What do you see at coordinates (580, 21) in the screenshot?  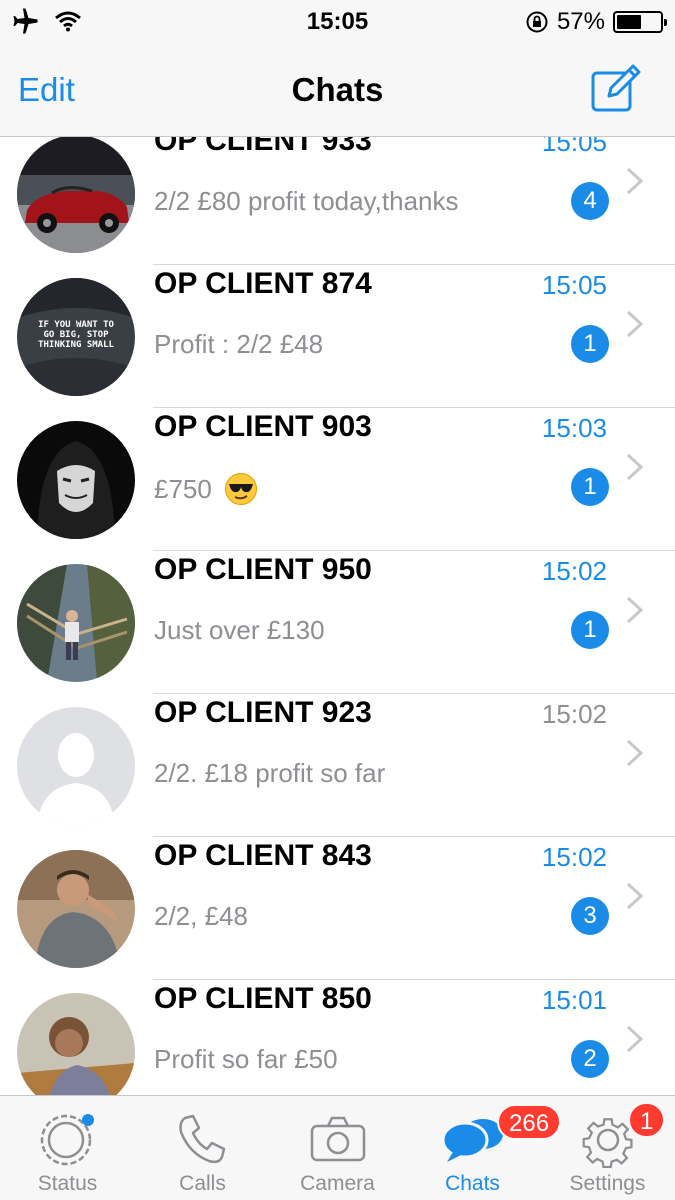 I see `battery-percent: 57%` at bounding box center [580, 21].